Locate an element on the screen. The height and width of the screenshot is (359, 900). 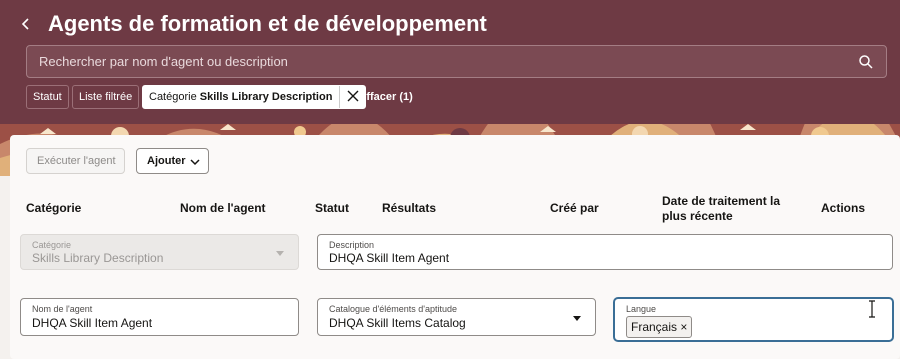
search-icon is located at coordinates (866, 62).